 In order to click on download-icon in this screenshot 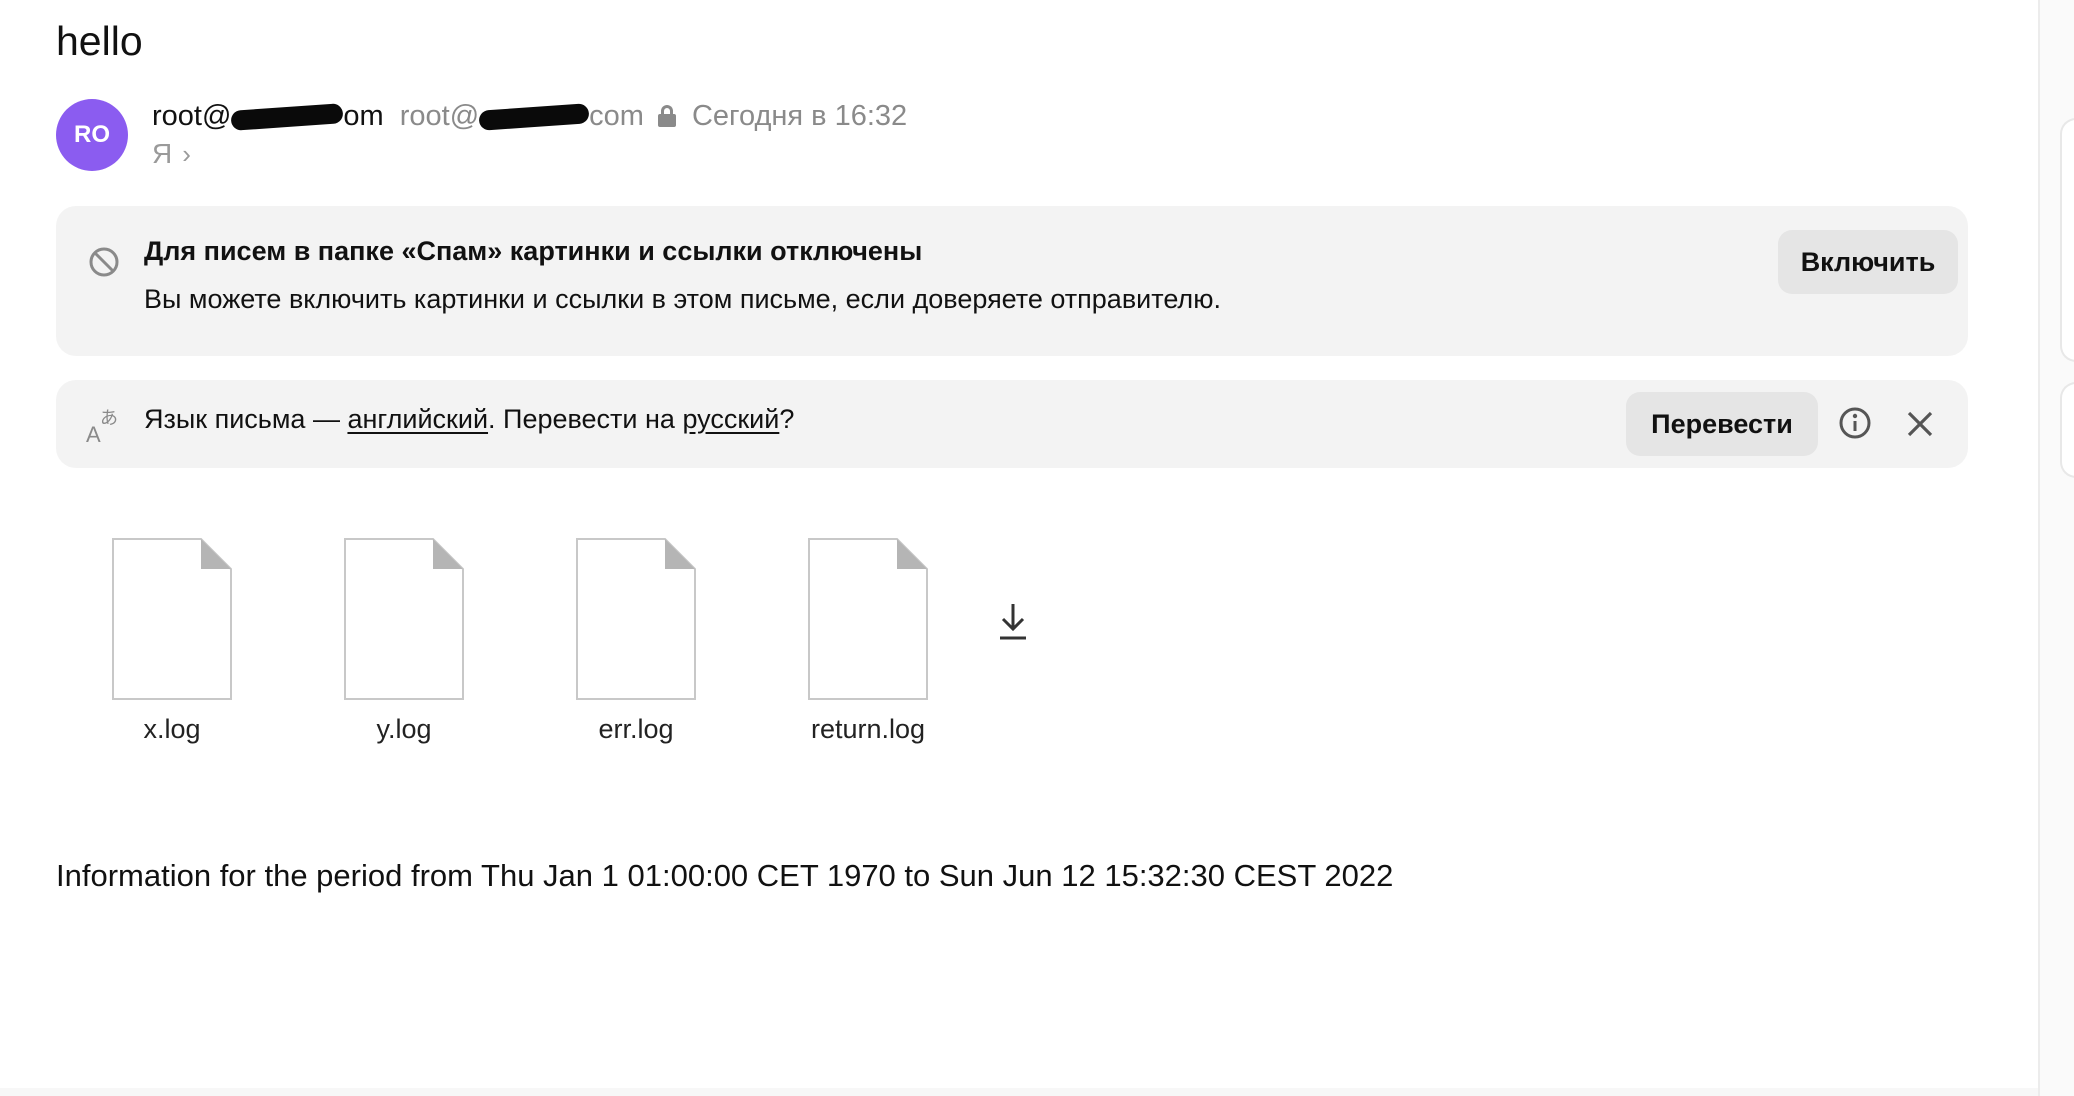, I will do `click(1013, 622)`.